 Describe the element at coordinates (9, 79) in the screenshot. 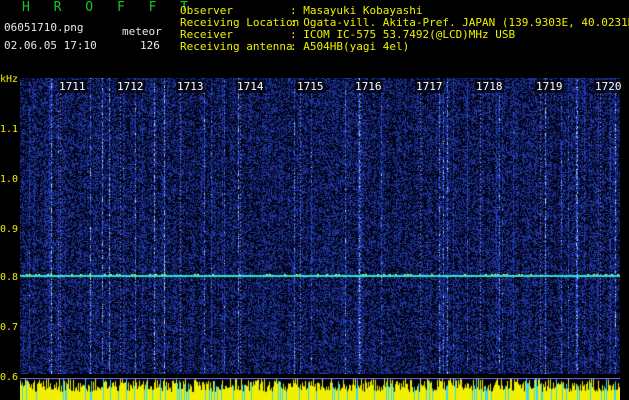

I see `freq-unit-label: kHz` at that location.